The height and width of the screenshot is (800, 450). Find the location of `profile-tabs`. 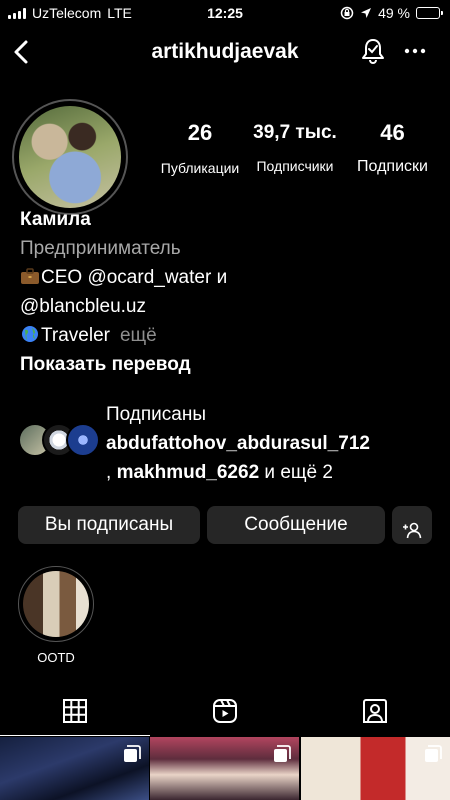

profile-tabs is located at coordinates (225, 711).